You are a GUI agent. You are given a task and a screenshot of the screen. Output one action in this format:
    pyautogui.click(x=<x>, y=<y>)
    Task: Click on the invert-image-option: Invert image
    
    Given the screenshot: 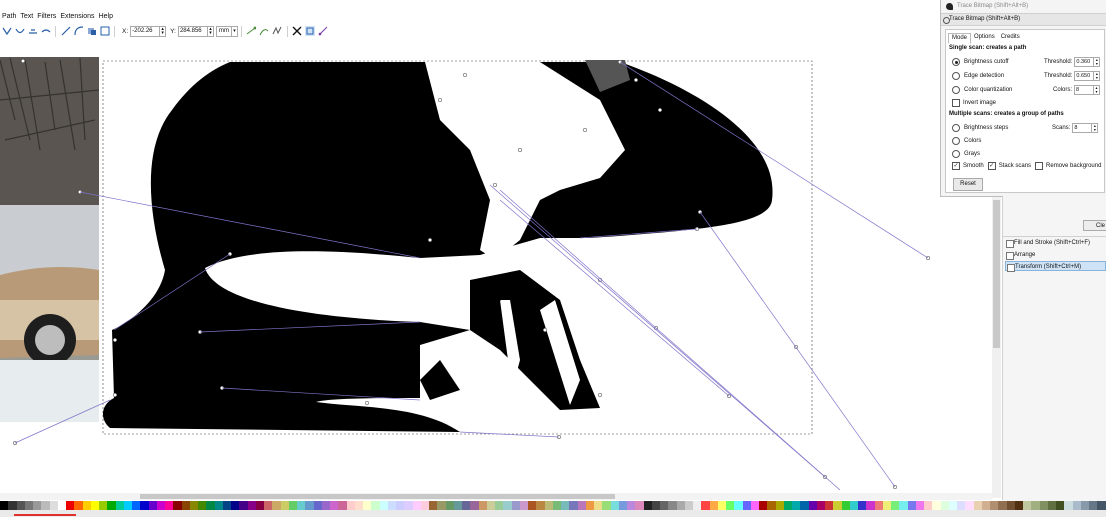 What is the action you would take?
    pyautogui.click(x=974, y=103)
    